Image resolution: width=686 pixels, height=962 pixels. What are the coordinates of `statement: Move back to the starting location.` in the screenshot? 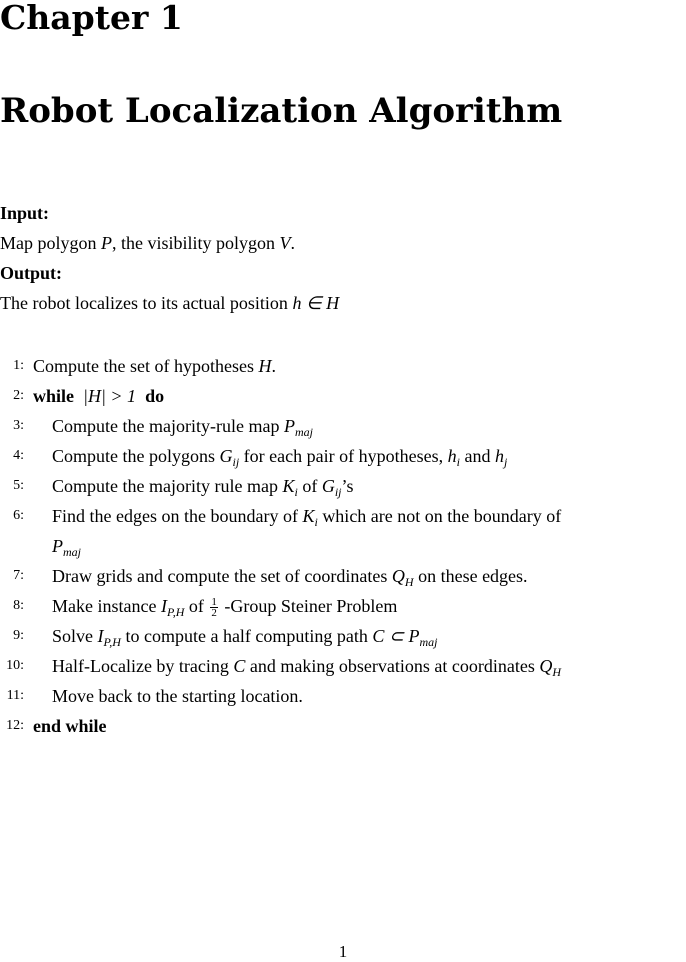 It's located at (177, 696).